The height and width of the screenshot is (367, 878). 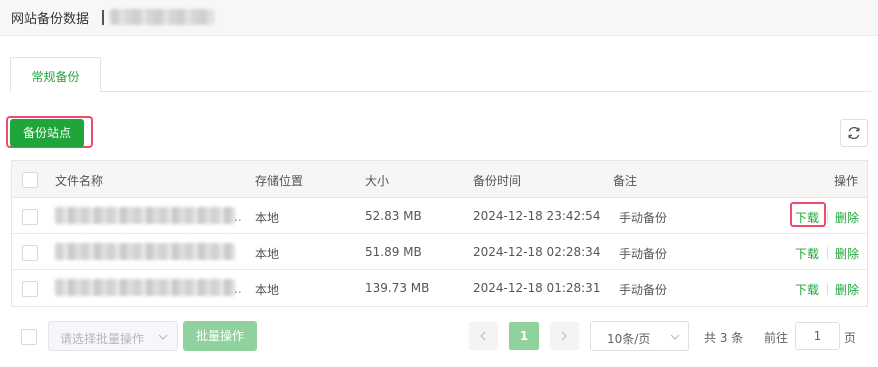 I want to click on col-filename: 文件名称, so click(x=79, y=181).